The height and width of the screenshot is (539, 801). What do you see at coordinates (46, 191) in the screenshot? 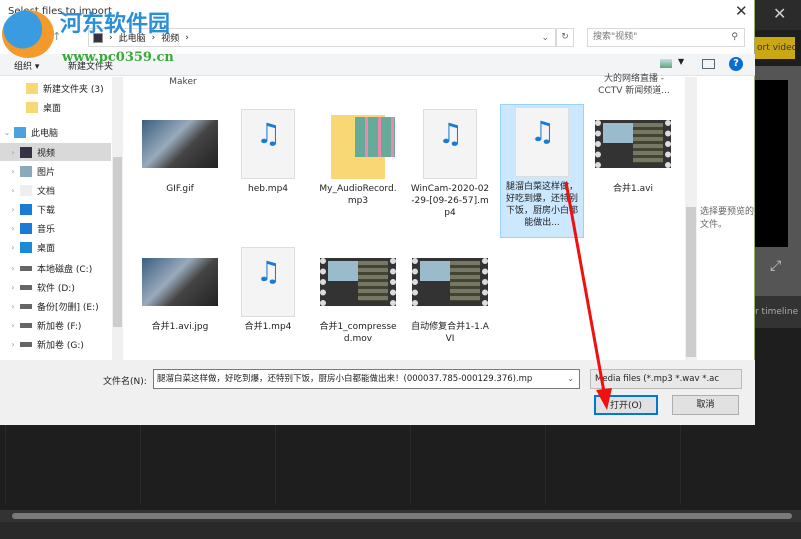
I see `sidebar-item-label: 文档` at bounding box center [46, 191].